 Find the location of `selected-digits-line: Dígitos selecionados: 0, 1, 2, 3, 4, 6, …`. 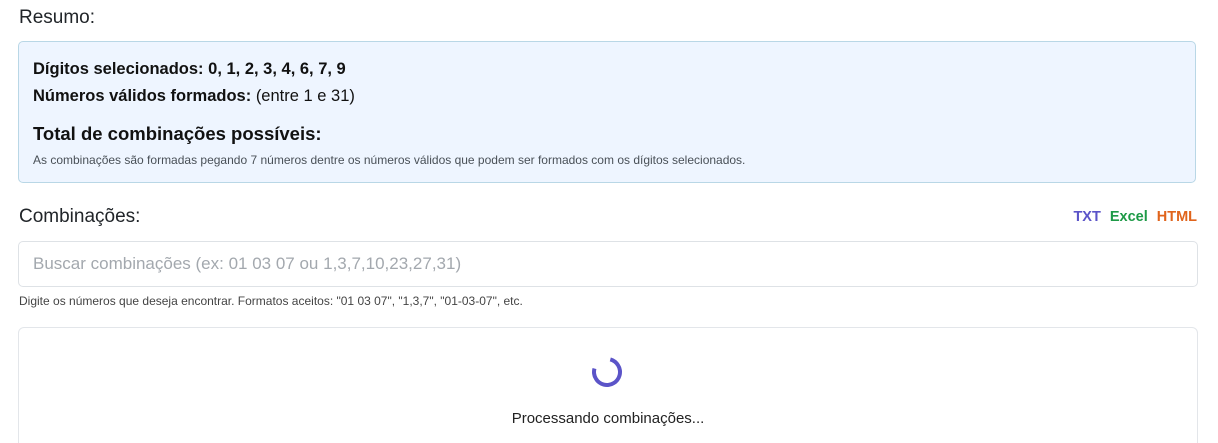

selected-digits-line: Dígitos selecionados: 0, 1, 2, 3, 4, 6, … is located at coordinates (189, 69).